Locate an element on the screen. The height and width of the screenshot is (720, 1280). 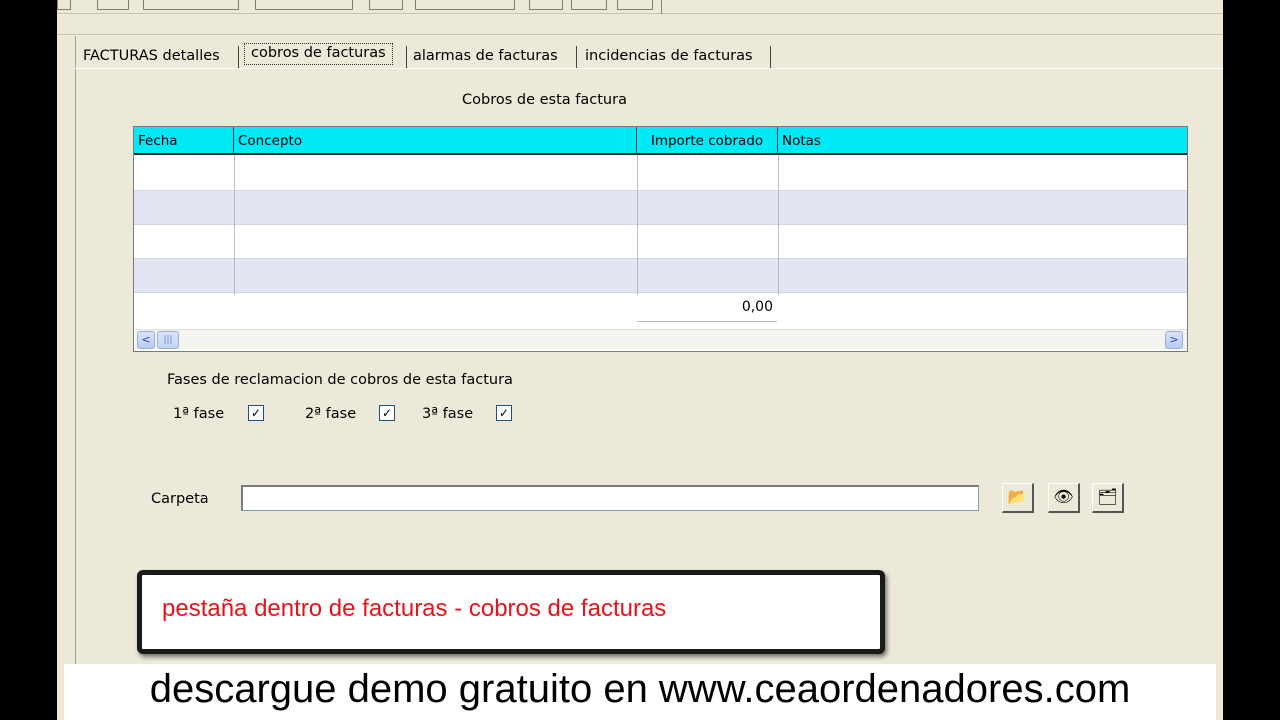
eye-icon: 👁 is located at coordinates (1063, 496).